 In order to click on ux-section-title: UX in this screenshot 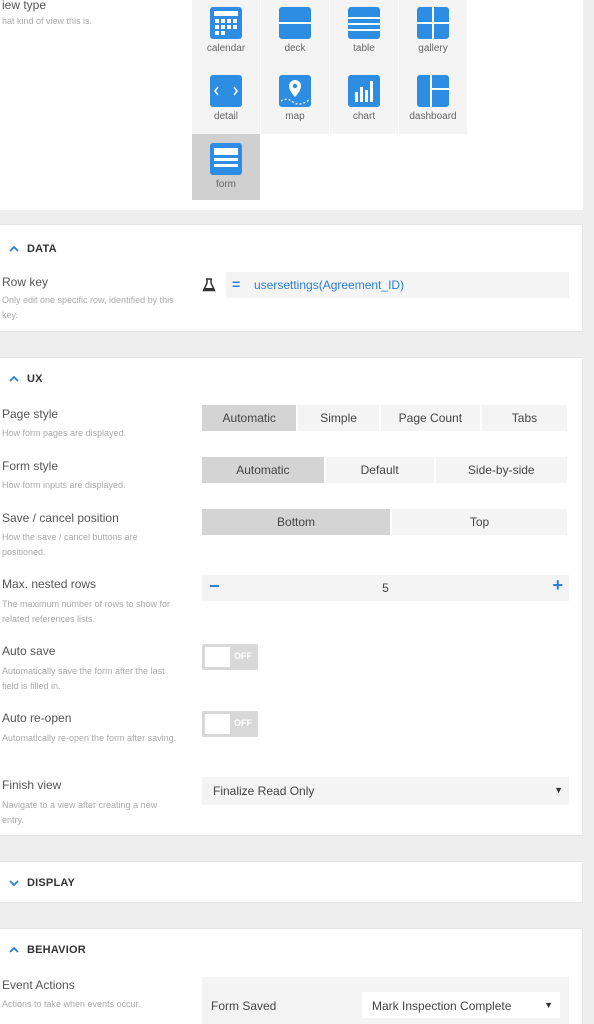, I will do `click(35, 379)`.